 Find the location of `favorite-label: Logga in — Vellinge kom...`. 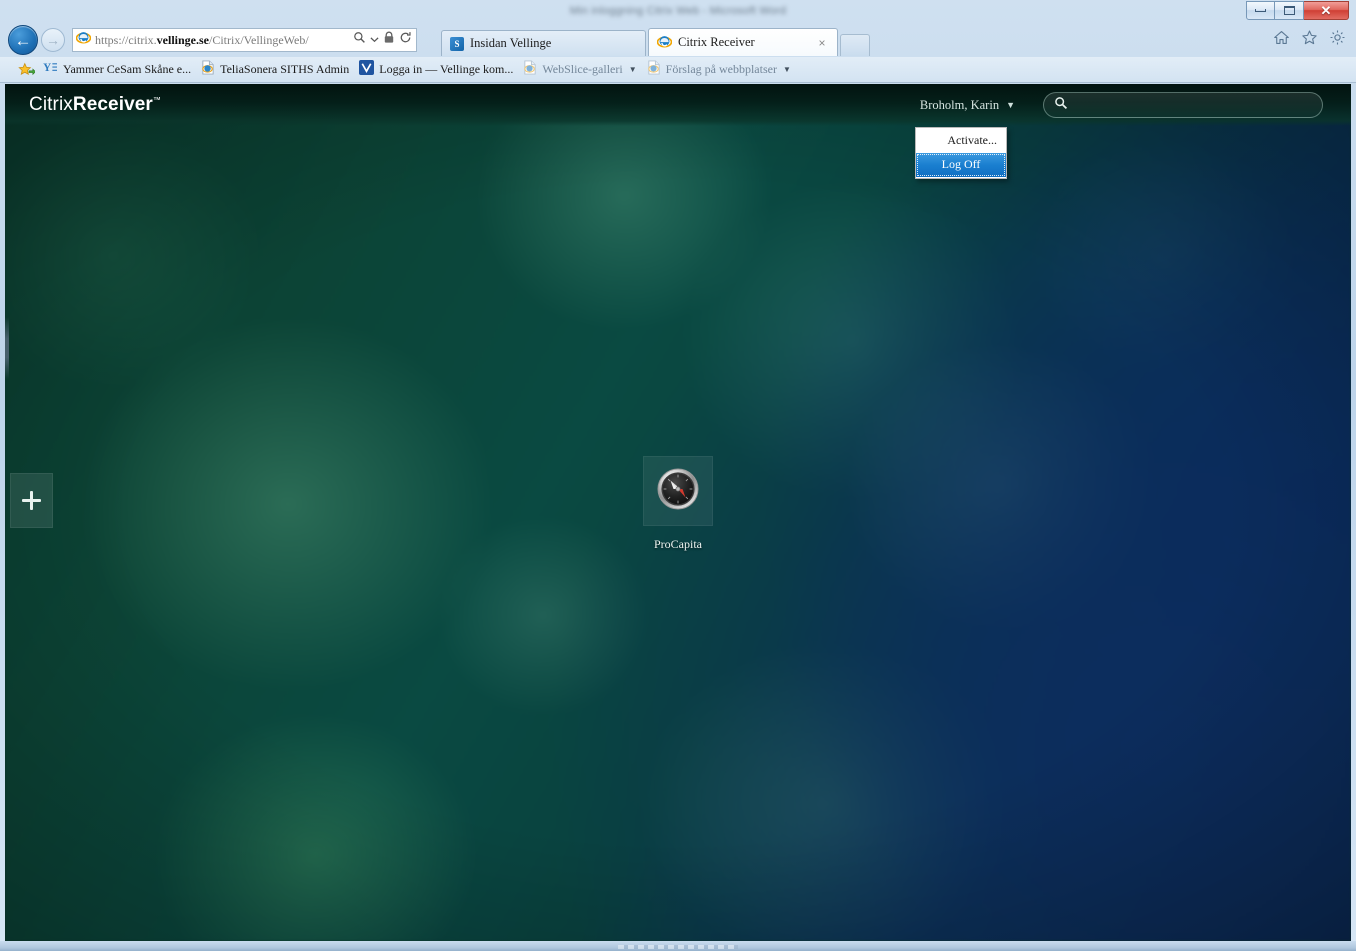

favorite-label: Logga in — Vellinge kom... is located at coordinates (446, 69).